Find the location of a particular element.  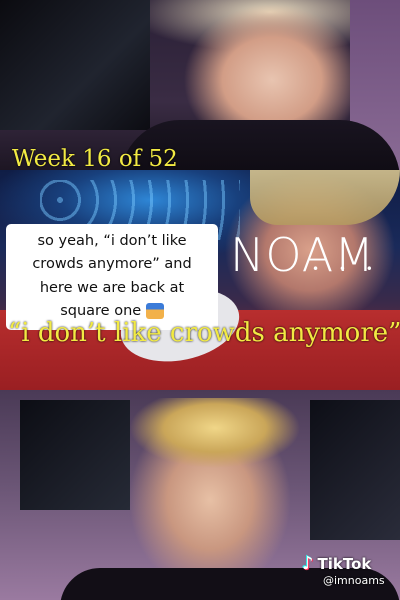

blond-hair is located at coordinates (215, 433).